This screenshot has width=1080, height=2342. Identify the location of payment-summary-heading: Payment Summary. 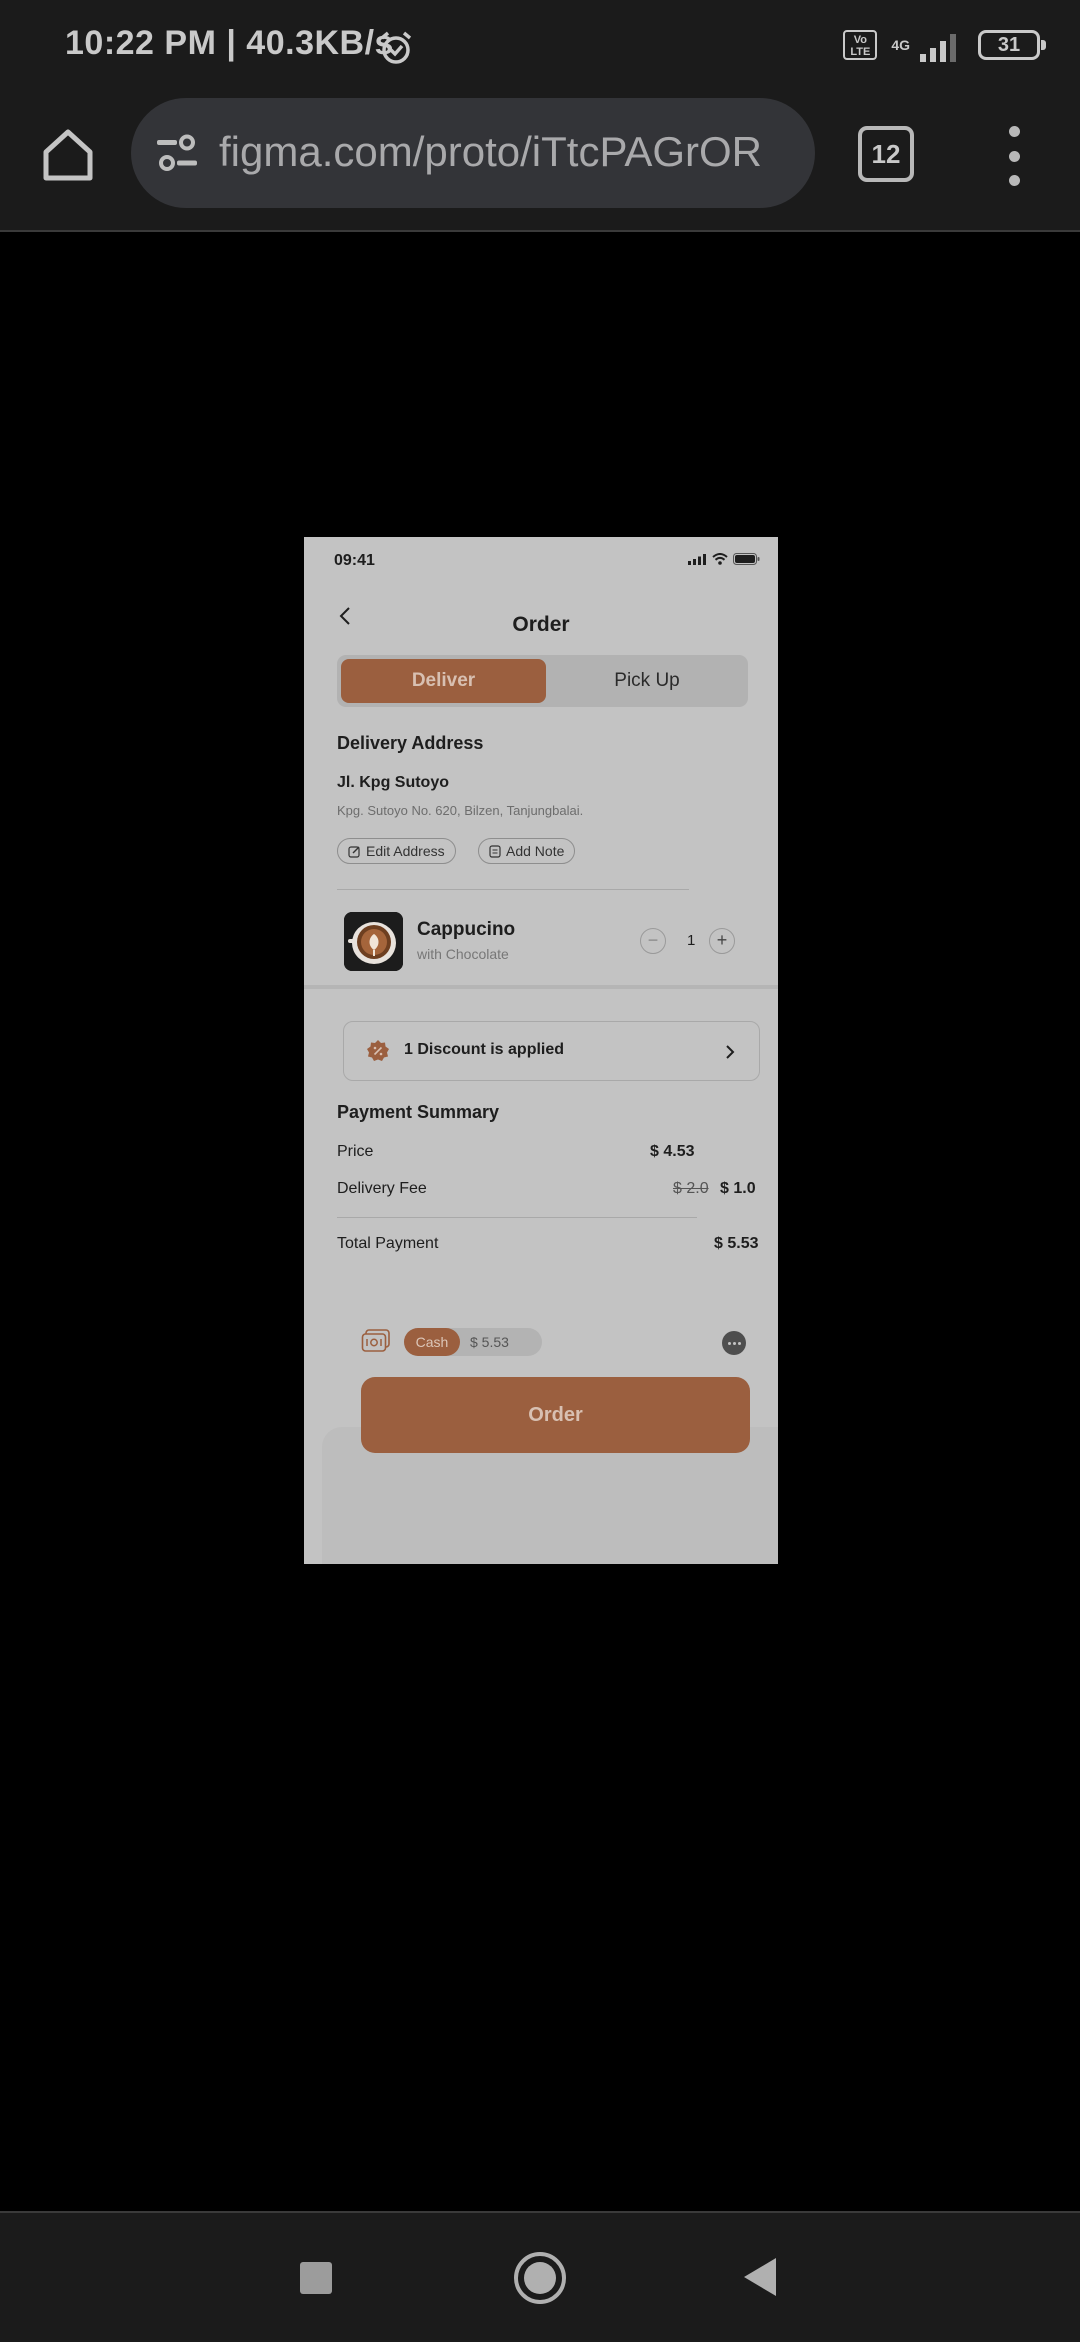
(418, 1112).